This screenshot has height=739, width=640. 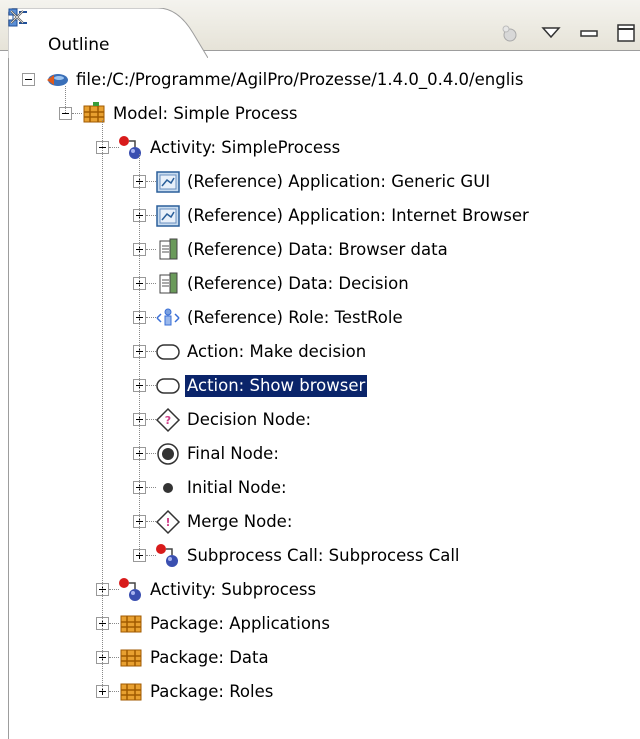 What do you see at coordinates (237, 487) in the screenshot?
I see `tree-item-label: Initial Node:` at bounding box center [237, 487].